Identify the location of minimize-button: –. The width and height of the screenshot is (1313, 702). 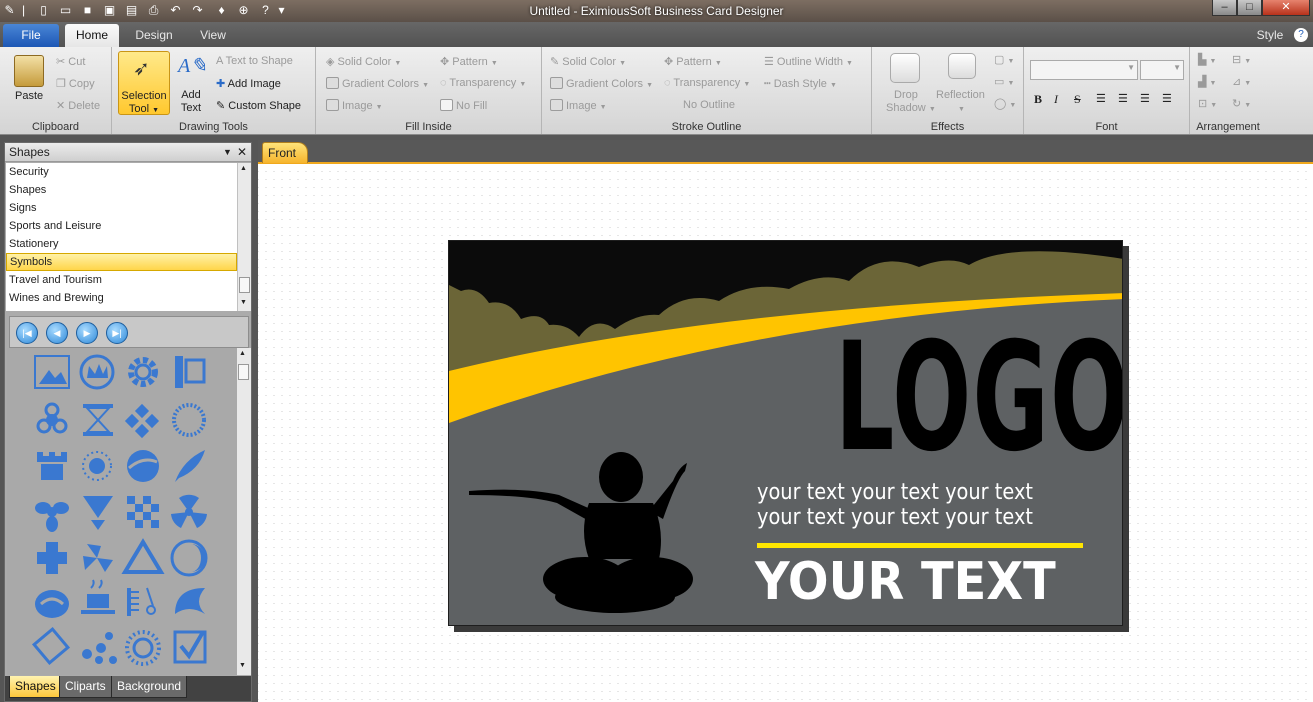
(1224, 8).